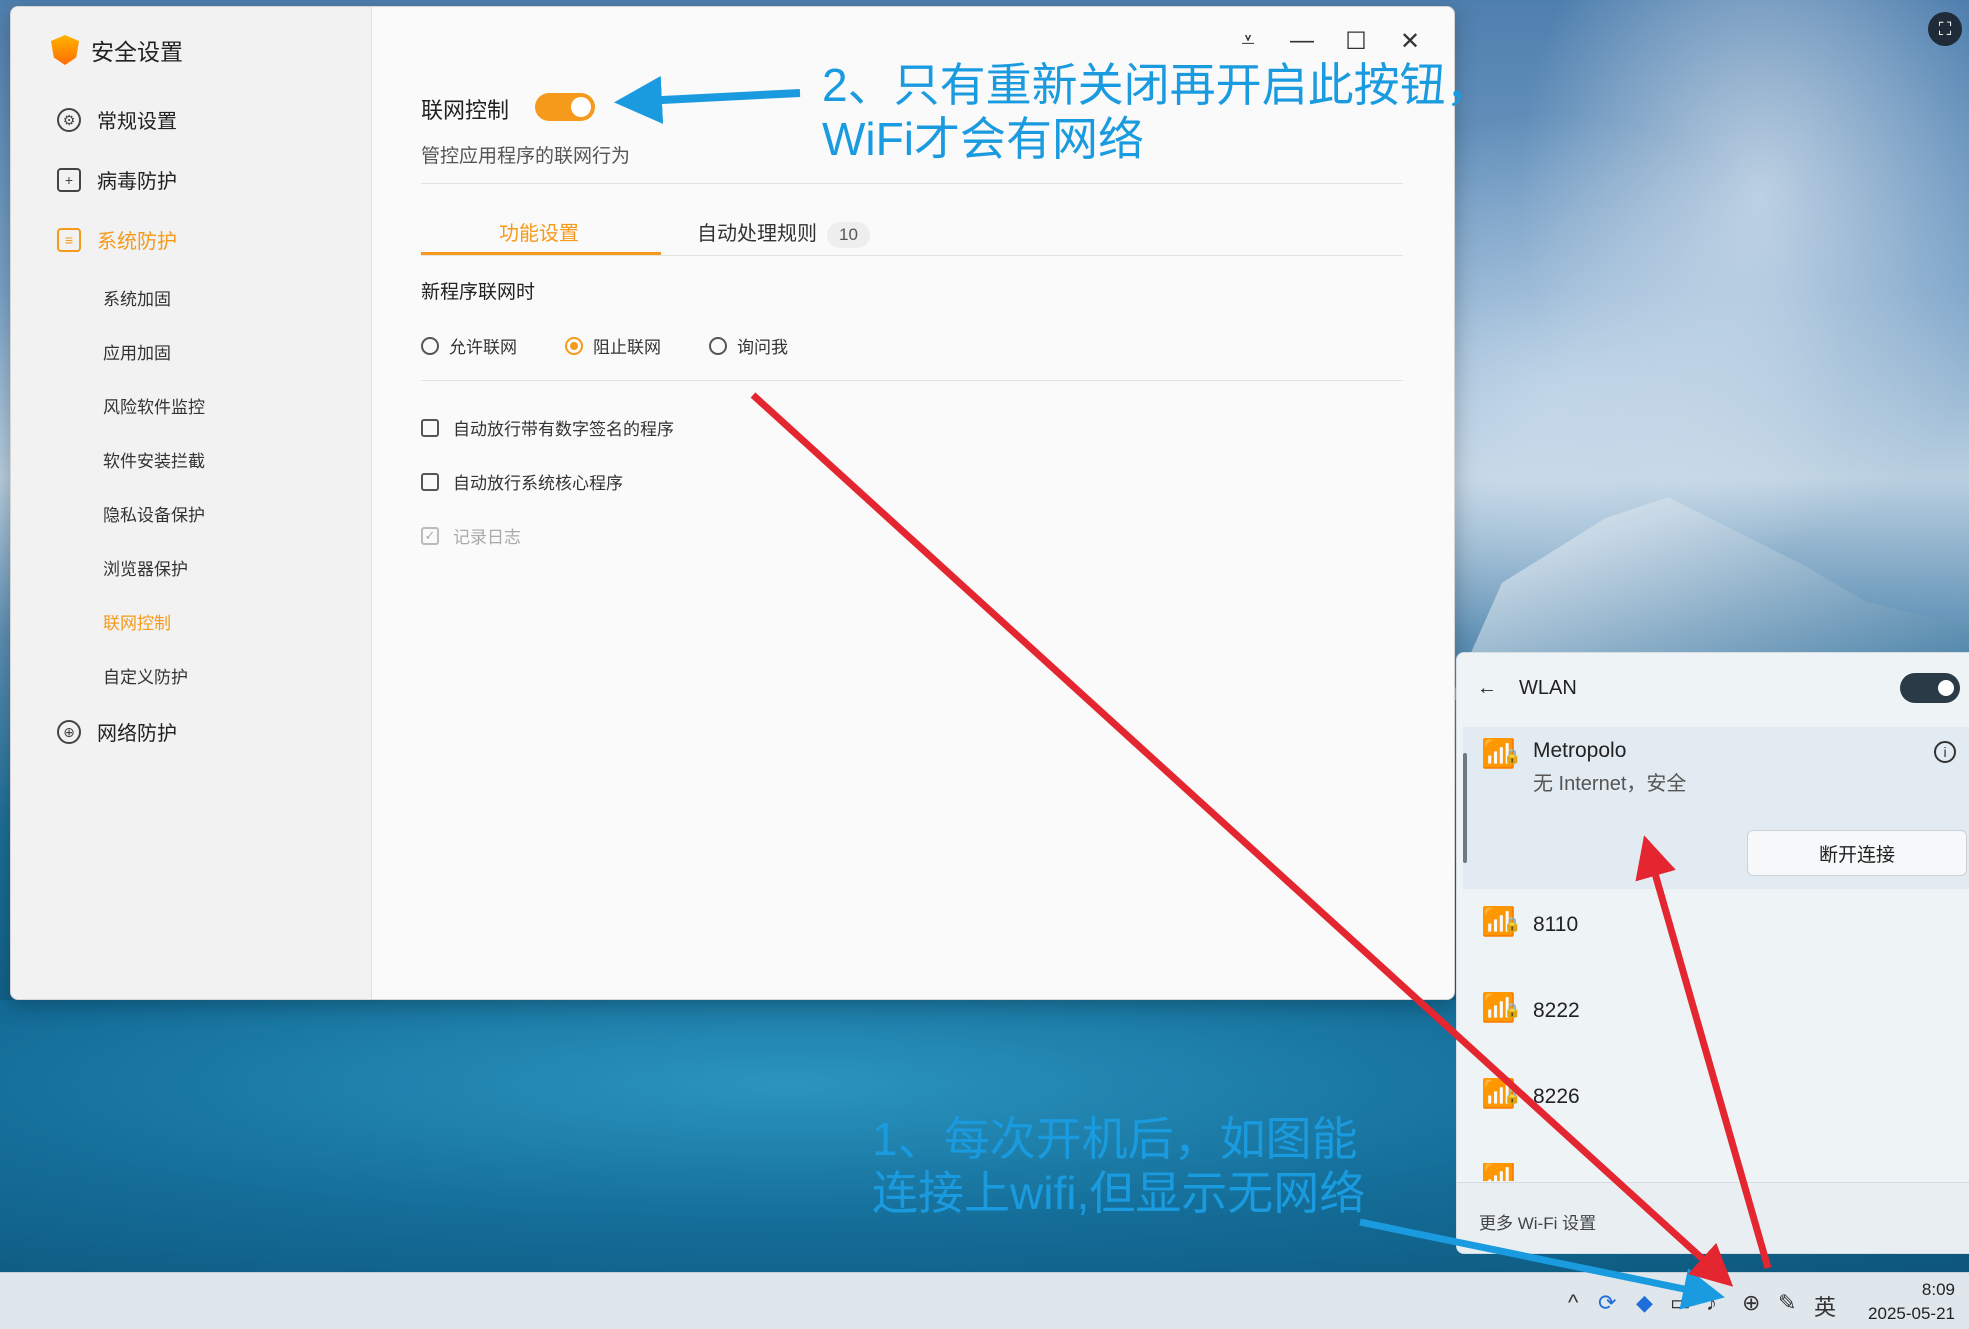  I want to click on arrow-red-to-network, so click(1703, 1052).